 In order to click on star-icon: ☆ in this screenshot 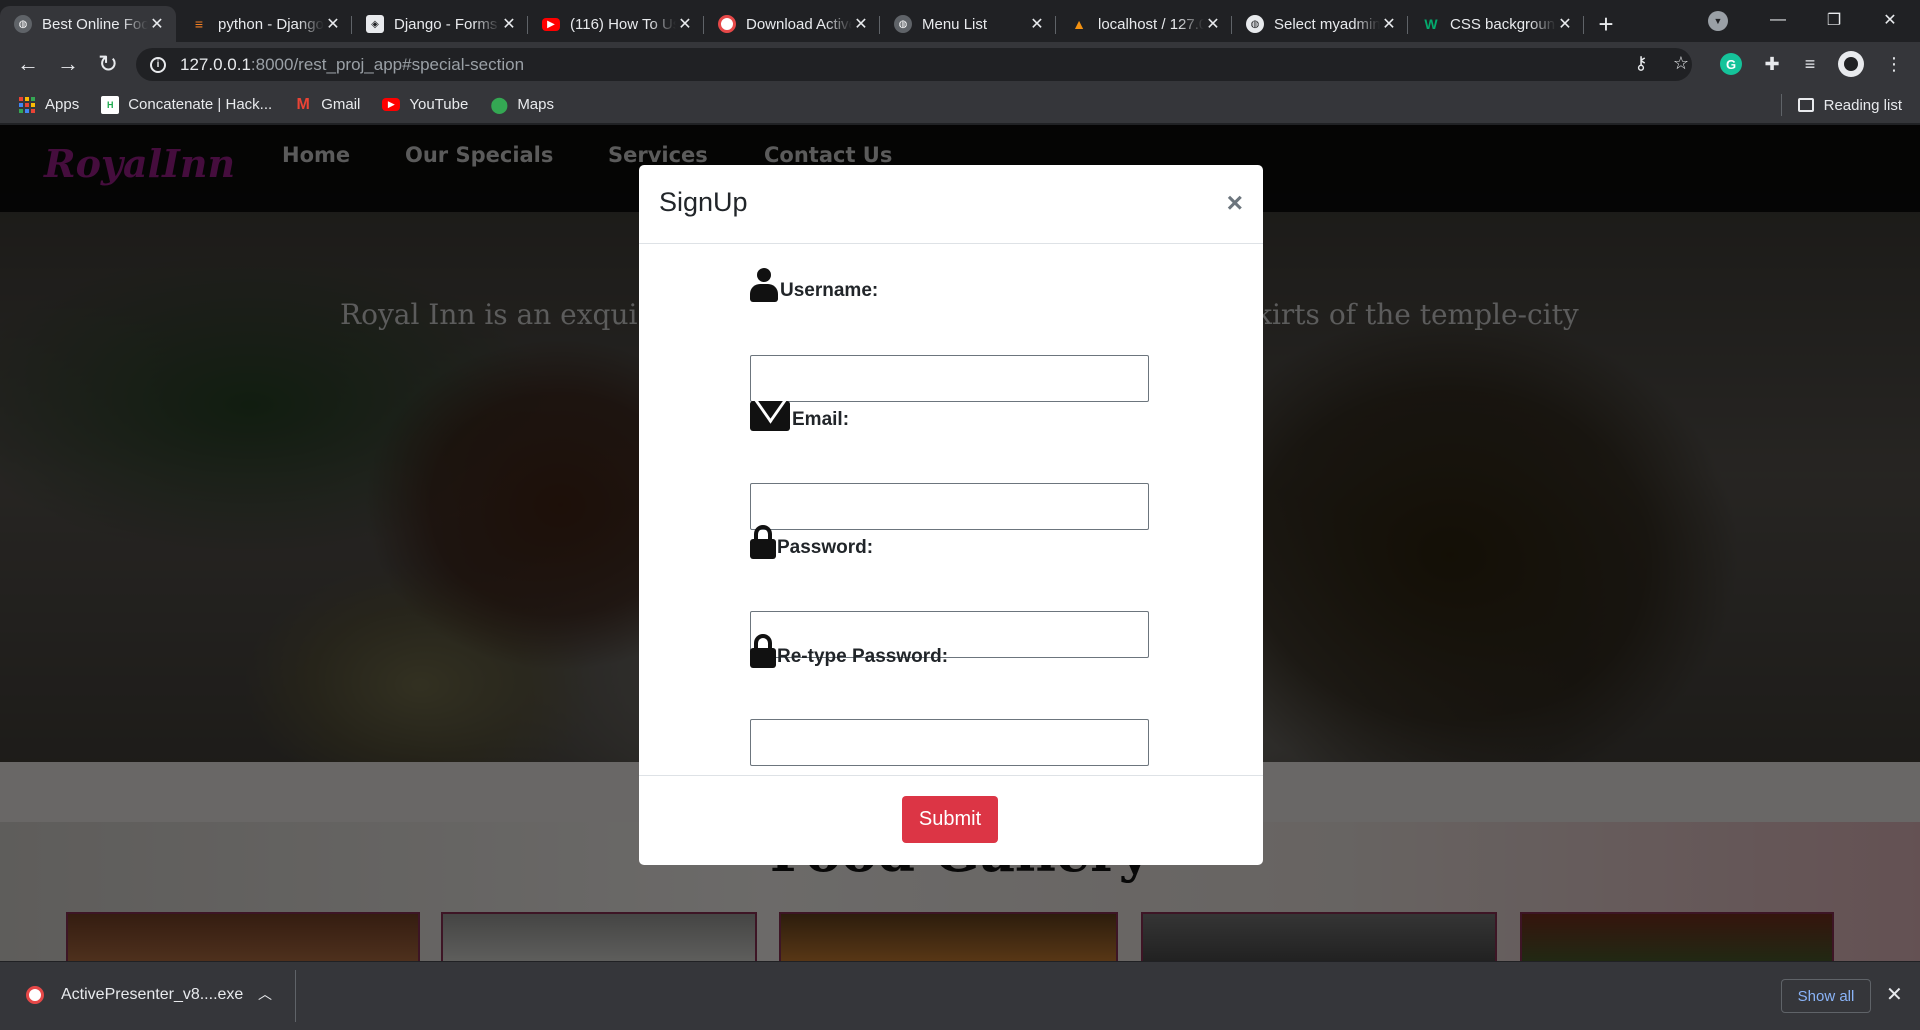, I will do `click(1681, 63)`.